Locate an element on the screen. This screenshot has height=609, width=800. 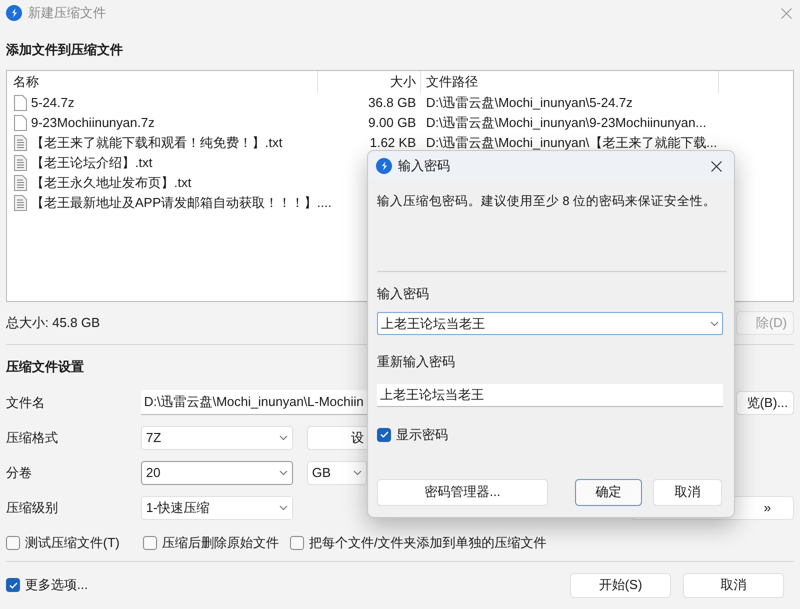
file-name: 9-23Mochiinunyan.7z is located at coordinates (93, 123).